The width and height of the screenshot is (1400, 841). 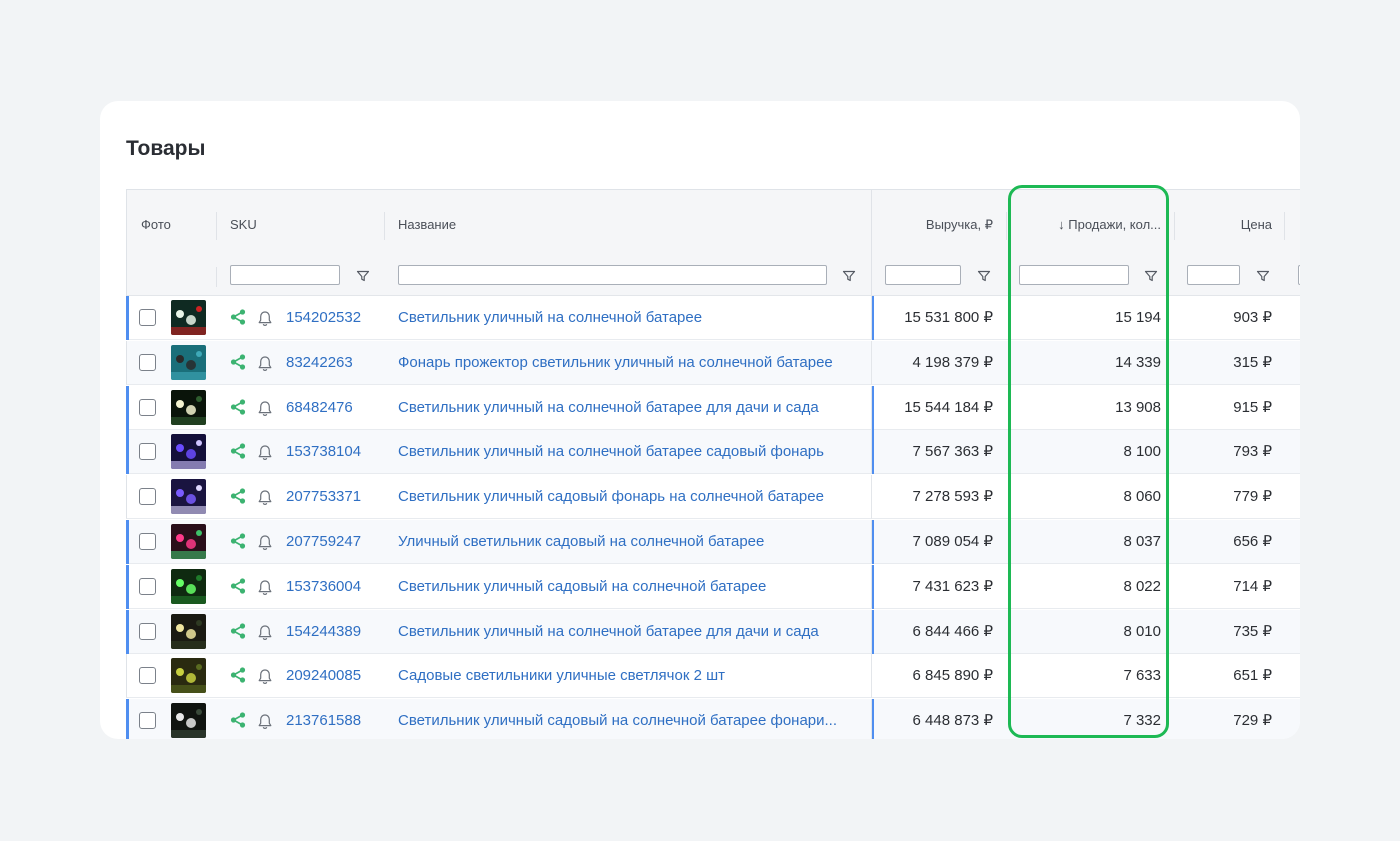 What do you see at coordinates (952, 541) in the screenshot?
I see `revenue-cell: 7 089 054 ₽` at bounding box center [952, 541].